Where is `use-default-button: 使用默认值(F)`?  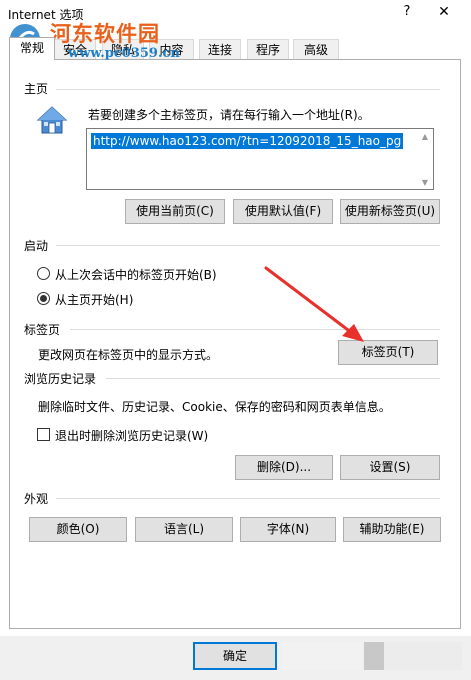 use-default-button: 使用默认值(F) is located at coordinates (283, 211).